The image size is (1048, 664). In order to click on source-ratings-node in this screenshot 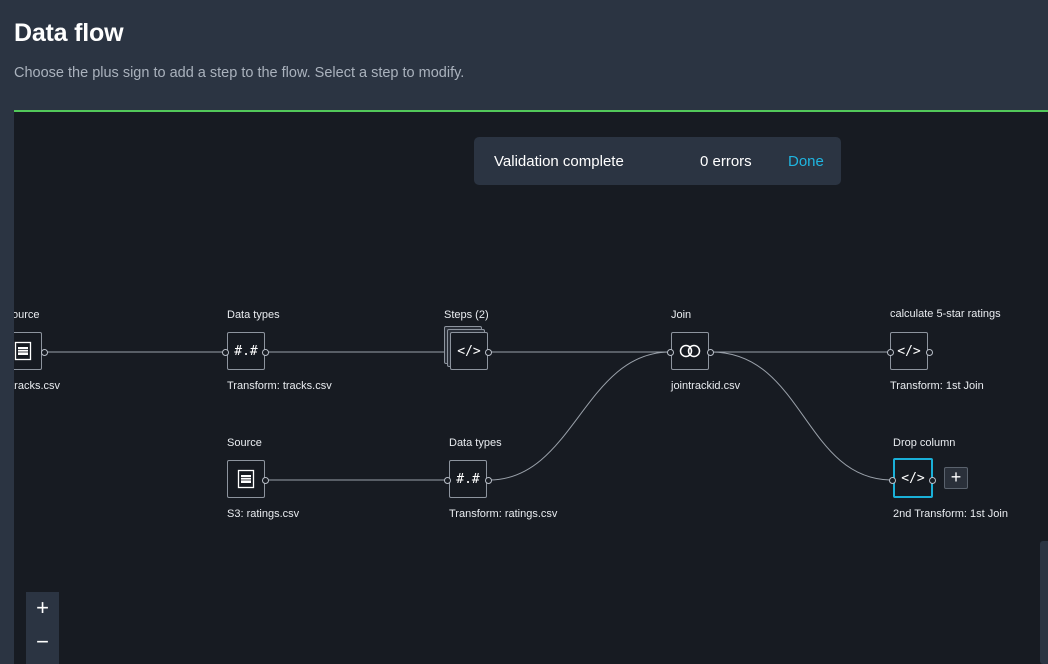, I will do `click(246, 479)`.